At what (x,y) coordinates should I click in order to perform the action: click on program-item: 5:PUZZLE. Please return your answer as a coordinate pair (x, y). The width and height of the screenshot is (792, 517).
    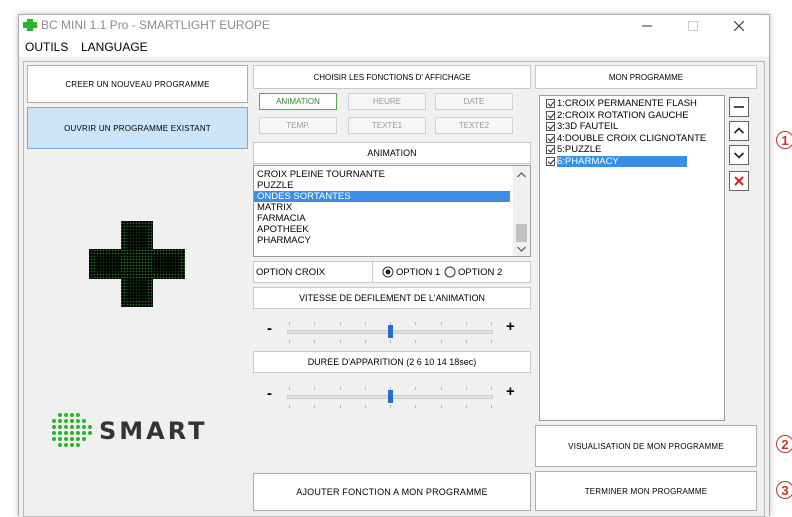
    Looking at the image, I should click on (632, 150).